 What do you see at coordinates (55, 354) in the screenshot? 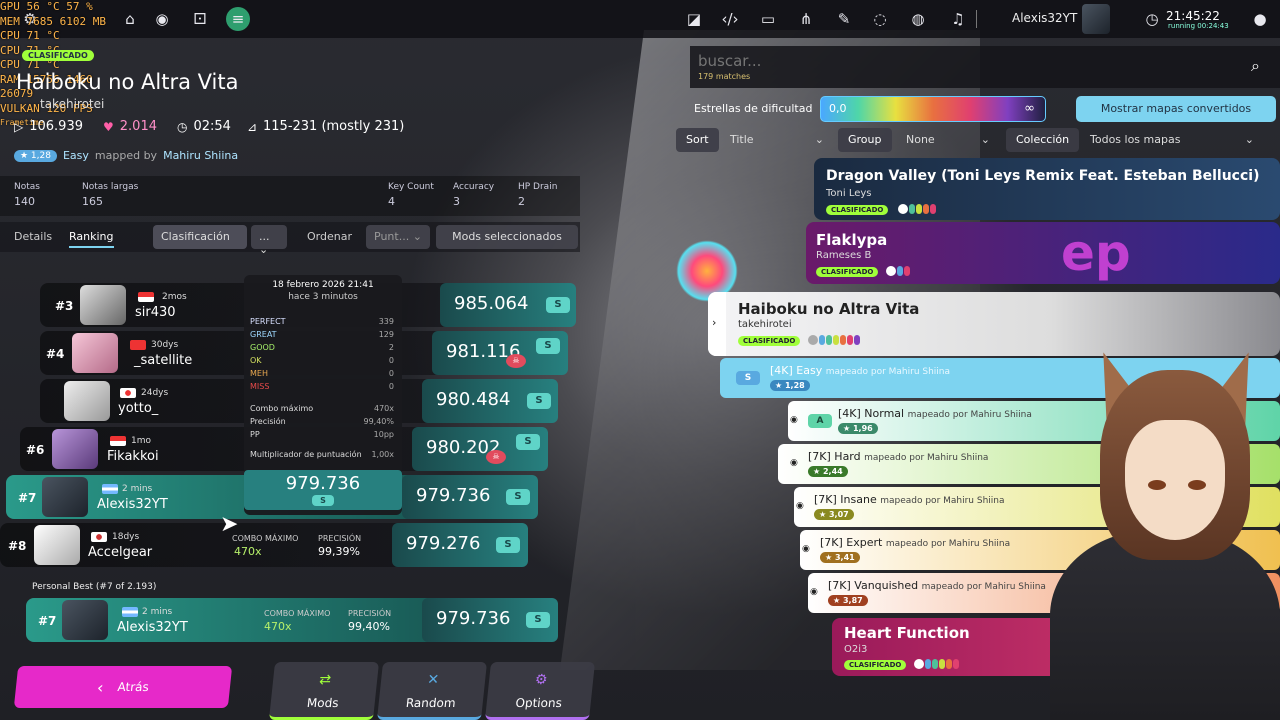
I see `rank: #4` at bounding box center [55, 354].